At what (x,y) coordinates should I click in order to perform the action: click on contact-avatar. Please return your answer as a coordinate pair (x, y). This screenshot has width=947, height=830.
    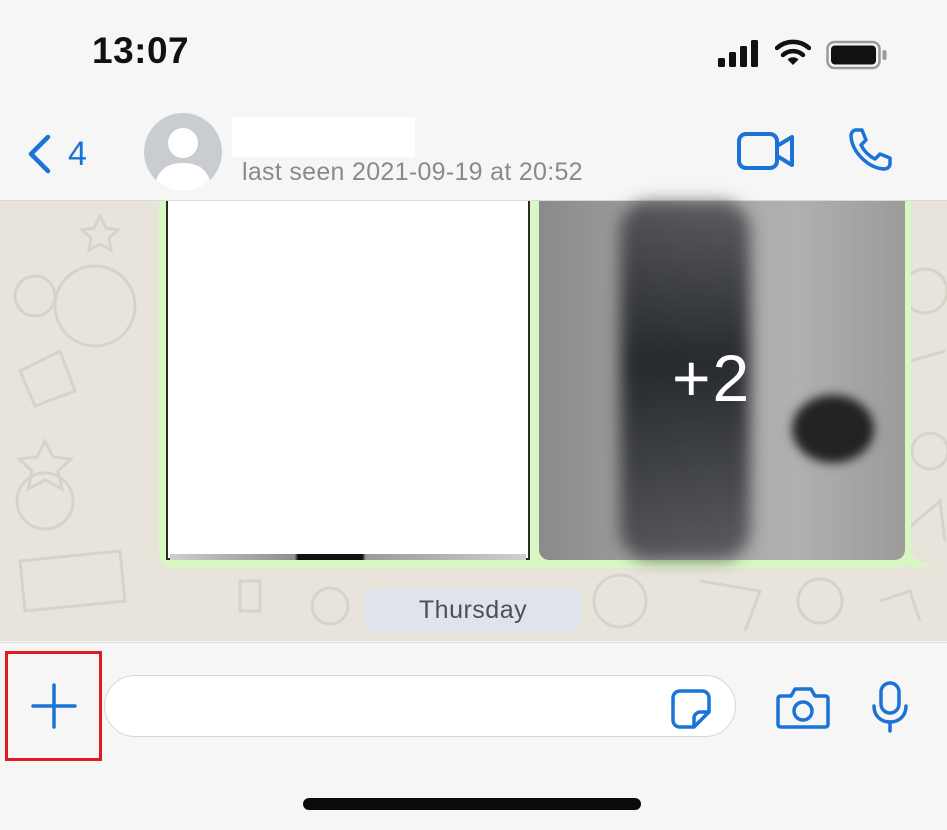
    Looking at the image, I should click on (183, 152).